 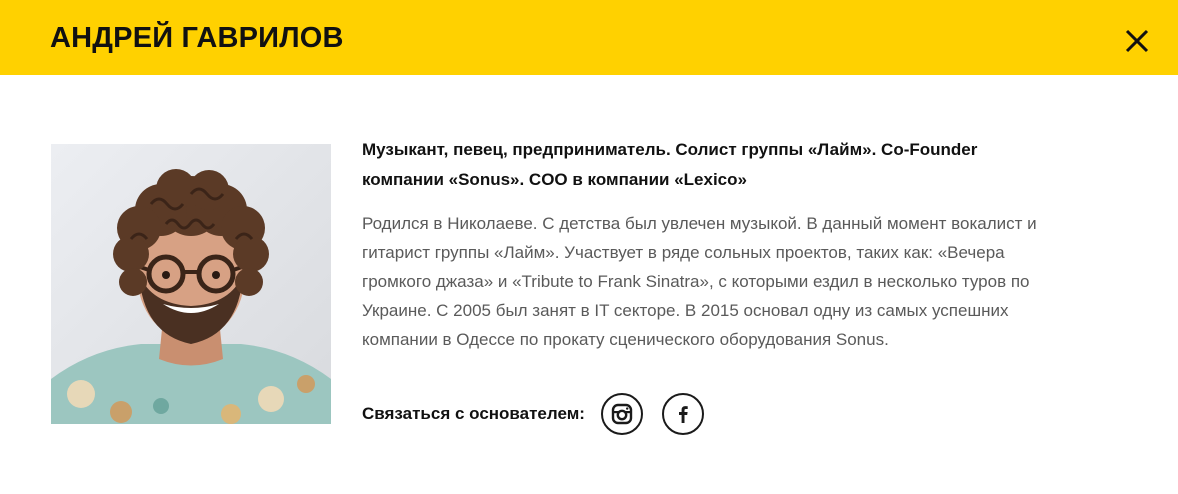 I want to click on instagram-button, so click(x=621, y=414).